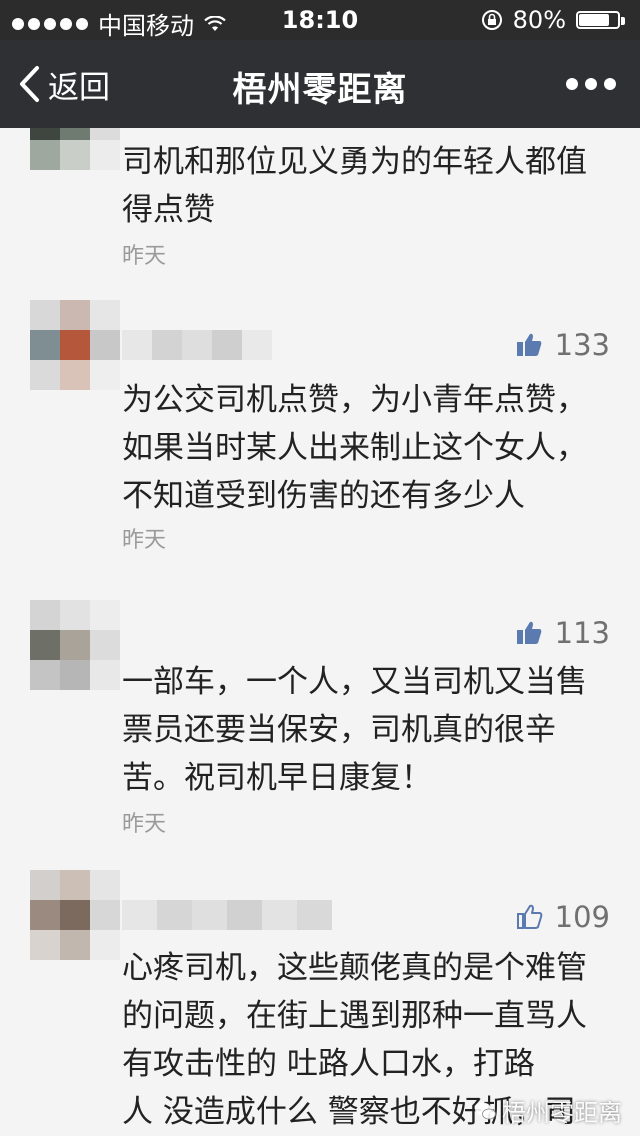  Describe the element at coordinates (562, 1113) in the screenshot. I see `watermark-label: 梧州零距离` at that location.